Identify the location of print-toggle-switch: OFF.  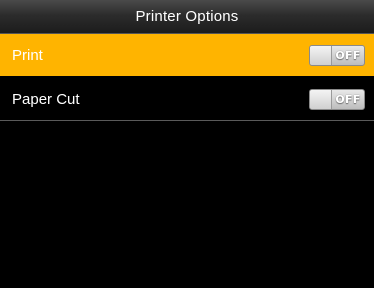
(337, 55).